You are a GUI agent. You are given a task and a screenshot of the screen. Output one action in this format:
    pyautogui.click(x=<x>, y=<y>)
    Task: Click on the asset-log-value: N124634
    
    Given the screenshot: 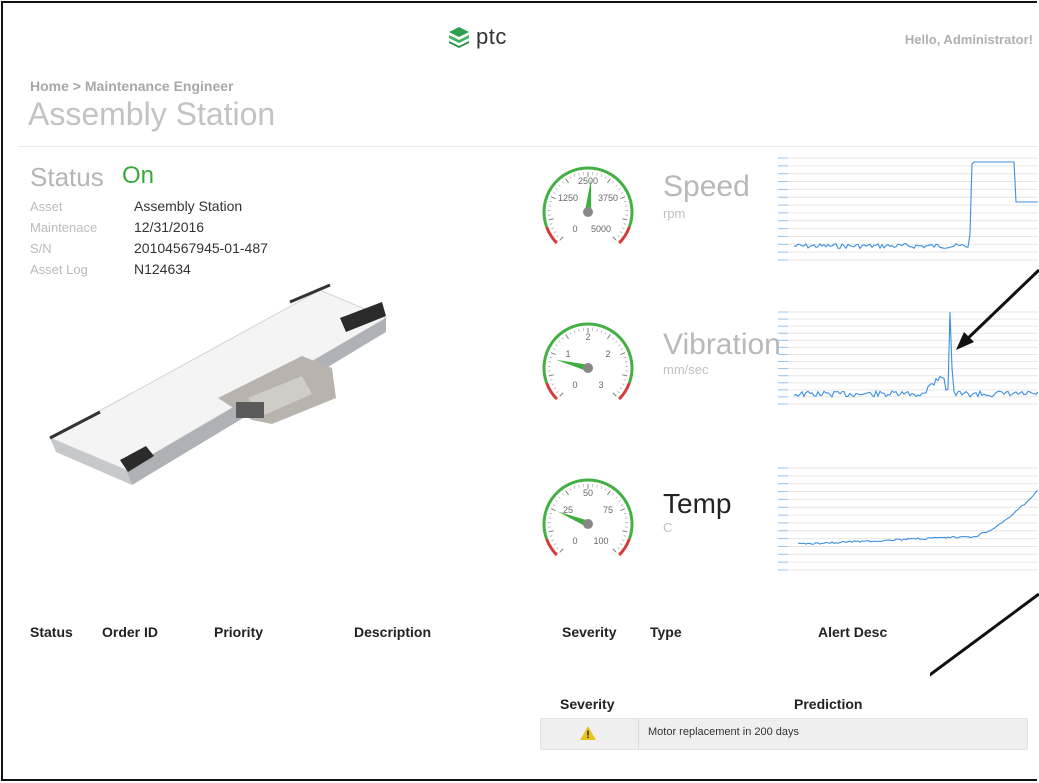 What is the action you would take?
    pyautogui.click(x=201, y=269)
    